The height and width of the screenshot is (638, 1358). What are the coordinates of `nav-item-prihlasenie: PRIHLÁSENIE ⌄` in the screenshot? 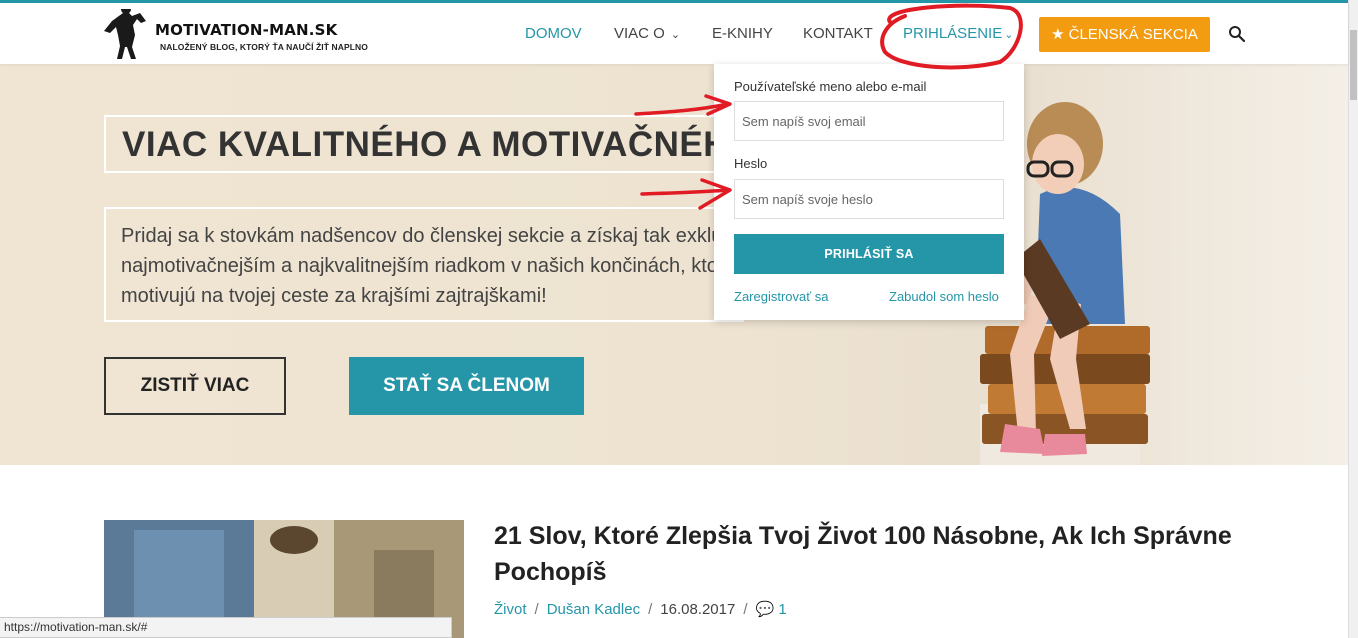 It's located at (958, 33).